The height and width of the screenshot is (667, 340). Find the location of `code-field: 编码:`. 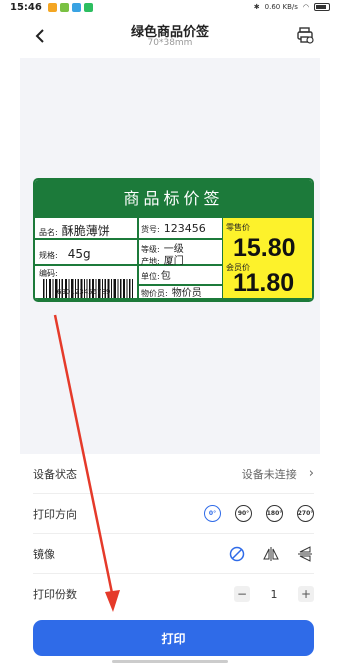

code-field: 编码: is located at coordinates (48, 273).